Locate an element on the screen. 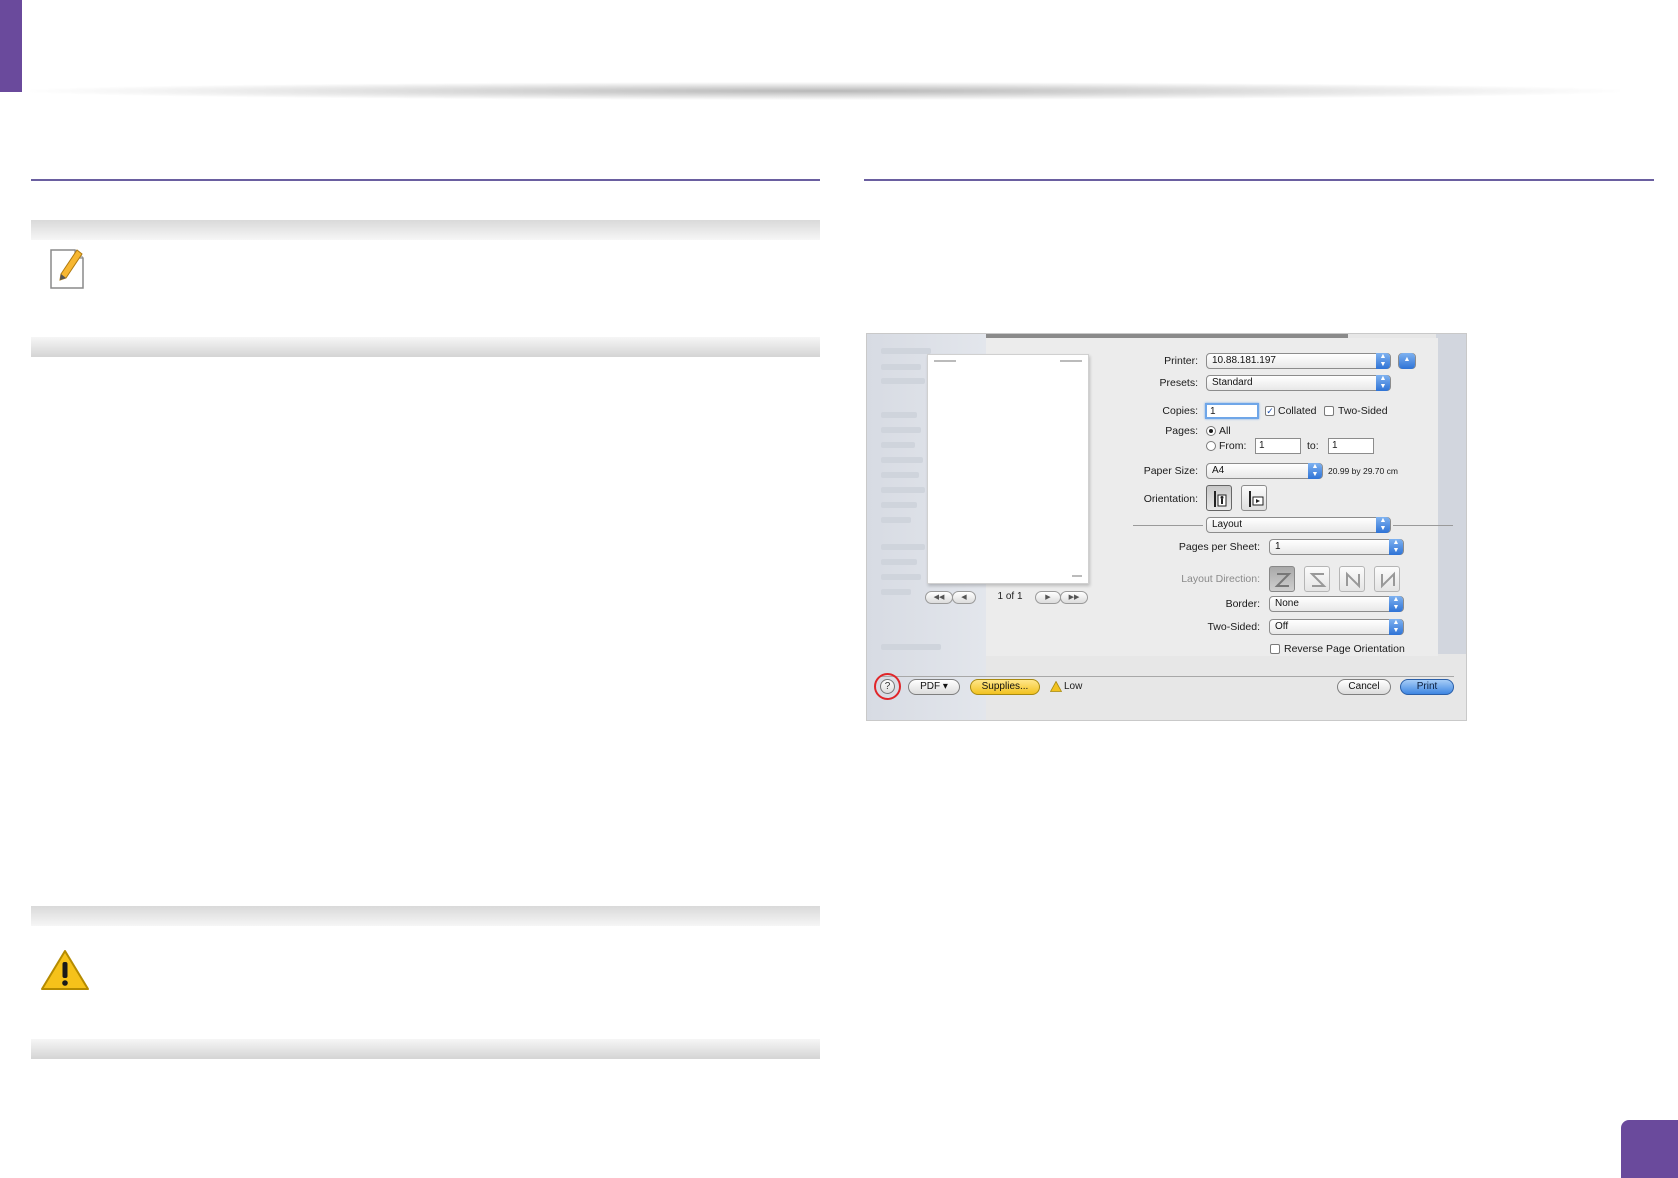  presets-label: Presets: is located at coordinates (1178, 383).